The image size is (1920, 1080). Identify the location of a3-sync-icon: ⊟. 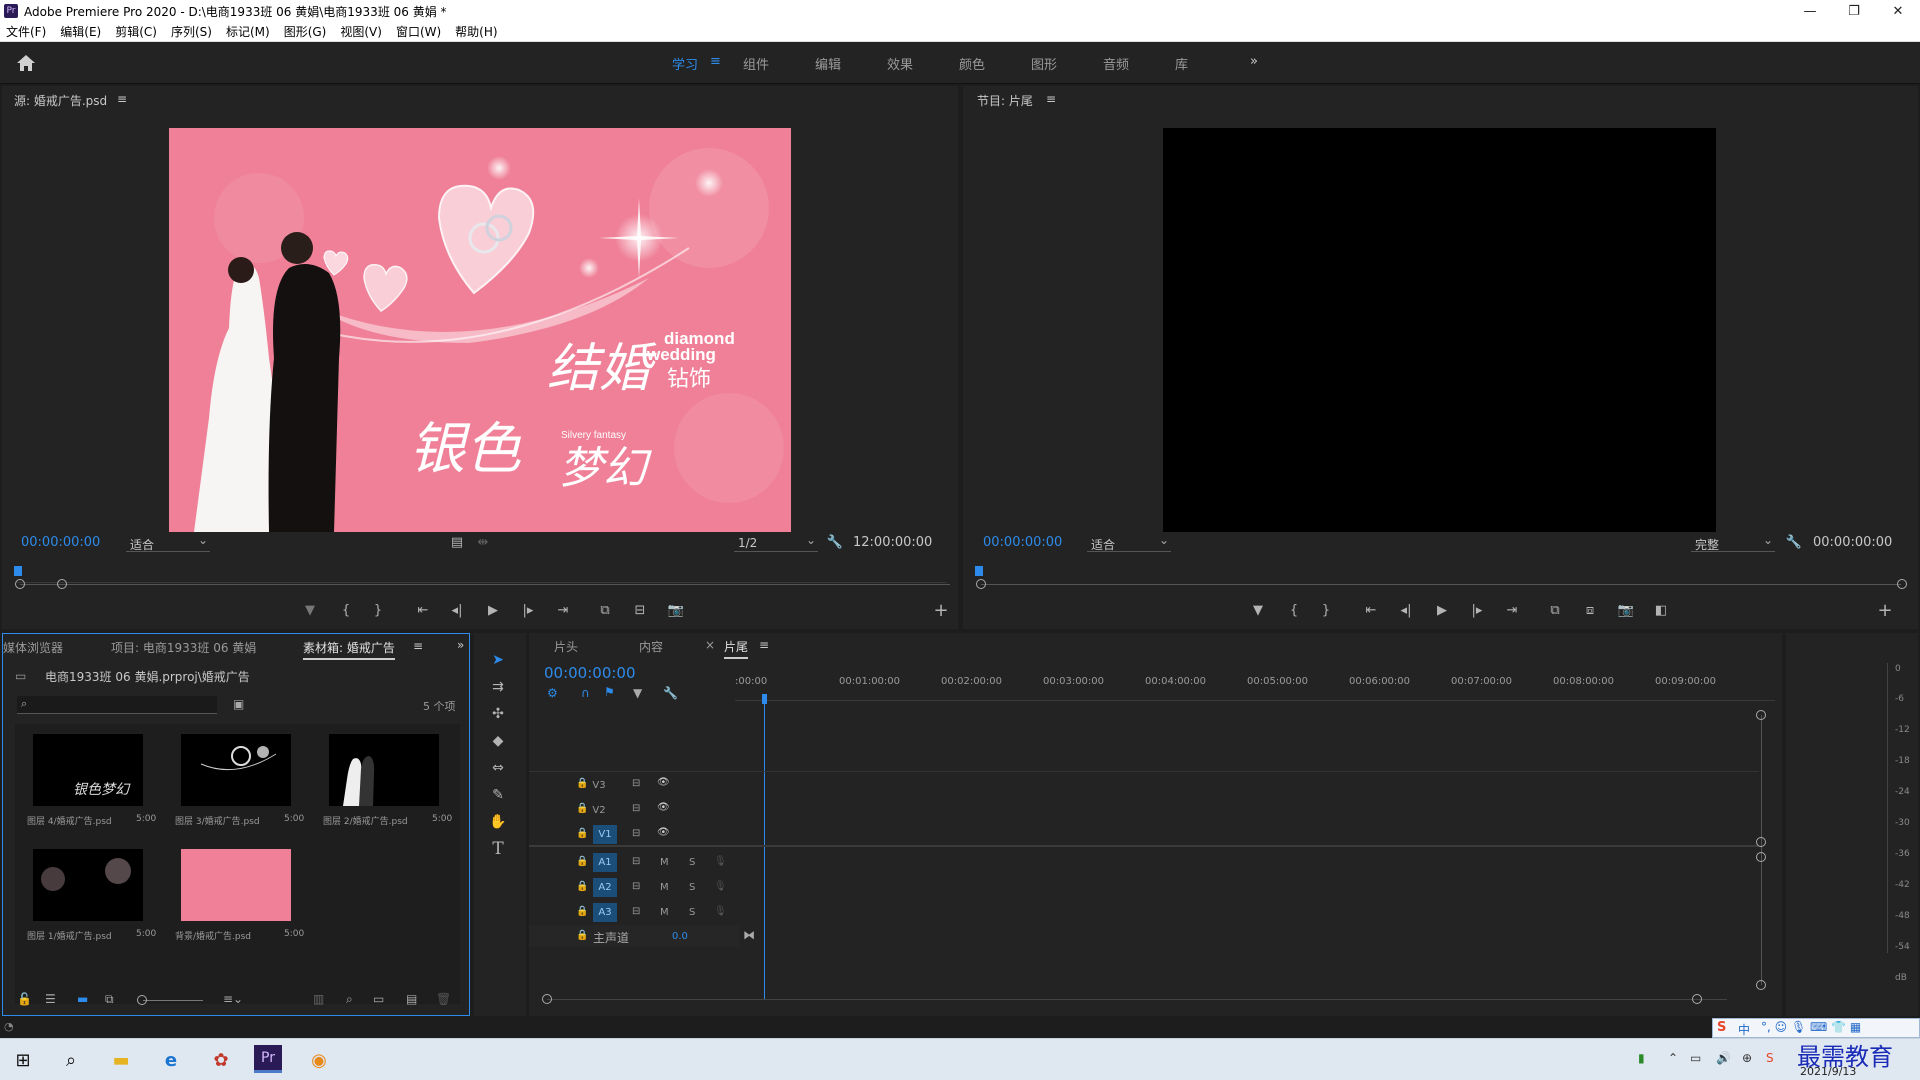
(636, 911).